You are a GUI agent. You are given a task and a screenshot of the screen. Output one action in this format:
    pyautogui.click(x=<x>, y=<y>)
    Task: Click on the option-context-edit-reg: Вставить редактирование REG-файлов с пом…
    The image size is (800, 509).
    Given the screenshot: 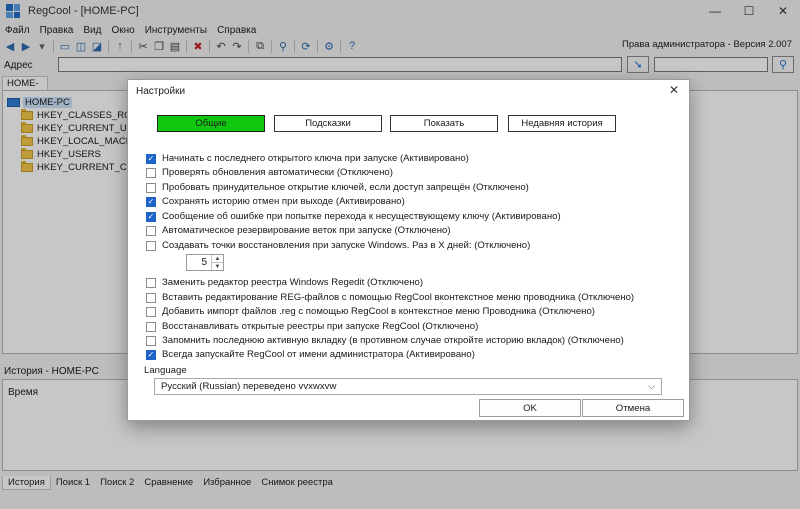 What is the action you would take?
    pyautogui.click(x=390, y=297)
    